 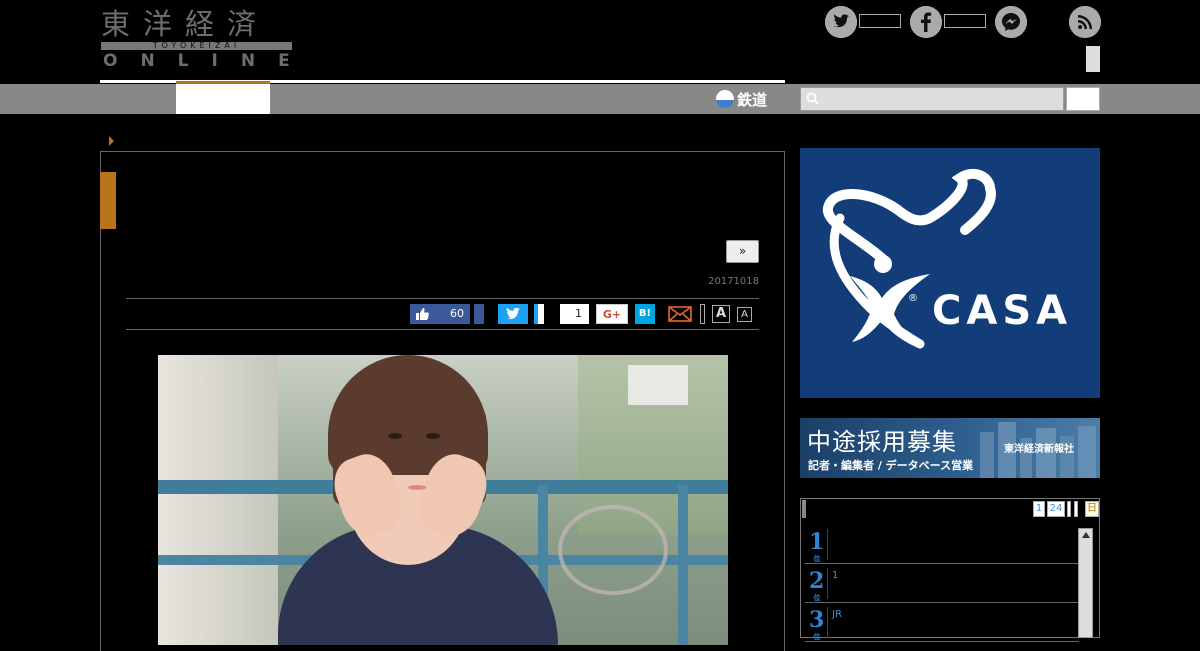 I want to click on facebook-icon, so click(x=926, y=22).